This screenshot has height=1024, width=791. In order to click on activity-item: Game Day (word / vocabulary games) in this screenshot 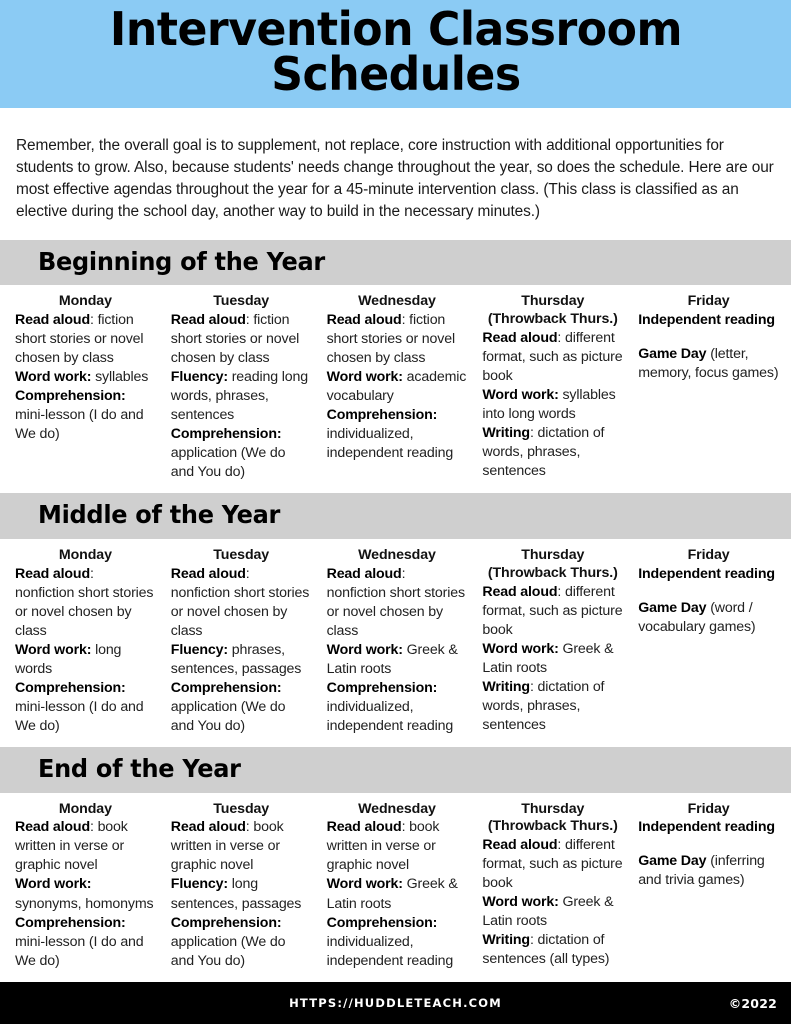, I will do `click(708, 618)`.